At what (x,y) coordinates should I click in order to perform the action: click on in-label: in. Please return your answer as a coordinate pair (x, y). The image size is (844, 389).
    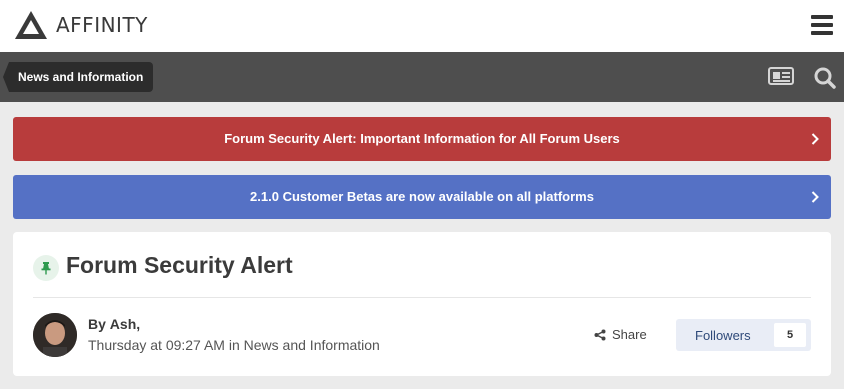
    Looking at the image, I should click on (234, 345).